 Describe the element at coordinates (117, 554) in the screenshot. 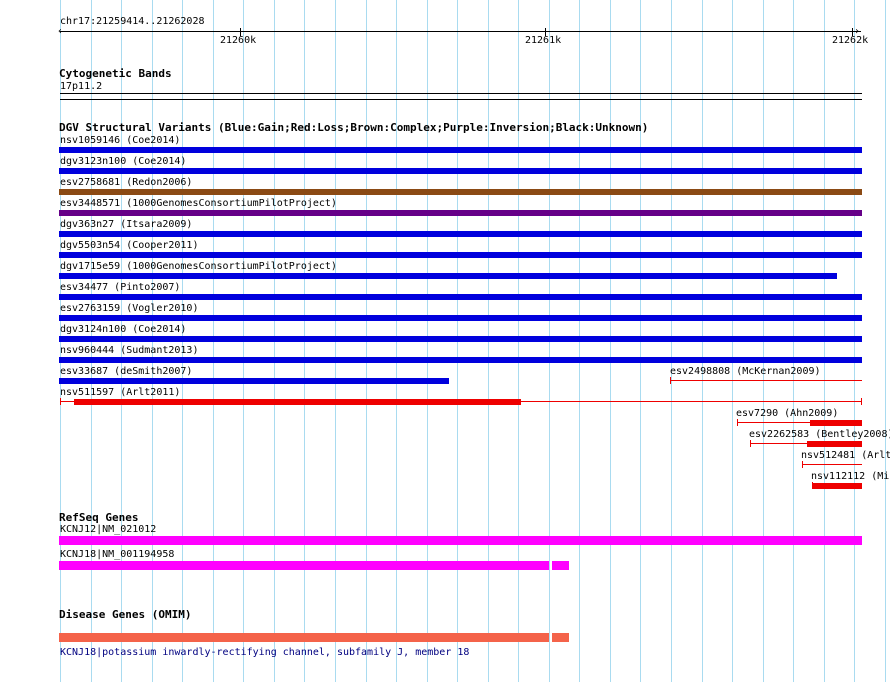

I see `gene-label: KCNJ18|NM_001194958` at that location.